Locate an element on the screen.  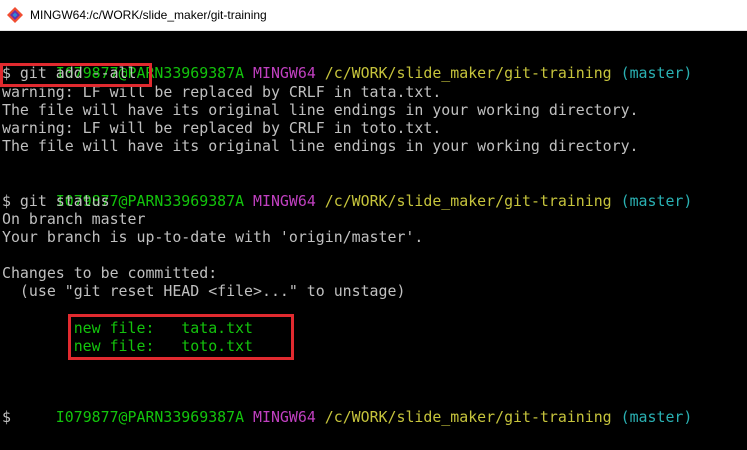
command-line: $ git status is located at coordinates (56, 201).